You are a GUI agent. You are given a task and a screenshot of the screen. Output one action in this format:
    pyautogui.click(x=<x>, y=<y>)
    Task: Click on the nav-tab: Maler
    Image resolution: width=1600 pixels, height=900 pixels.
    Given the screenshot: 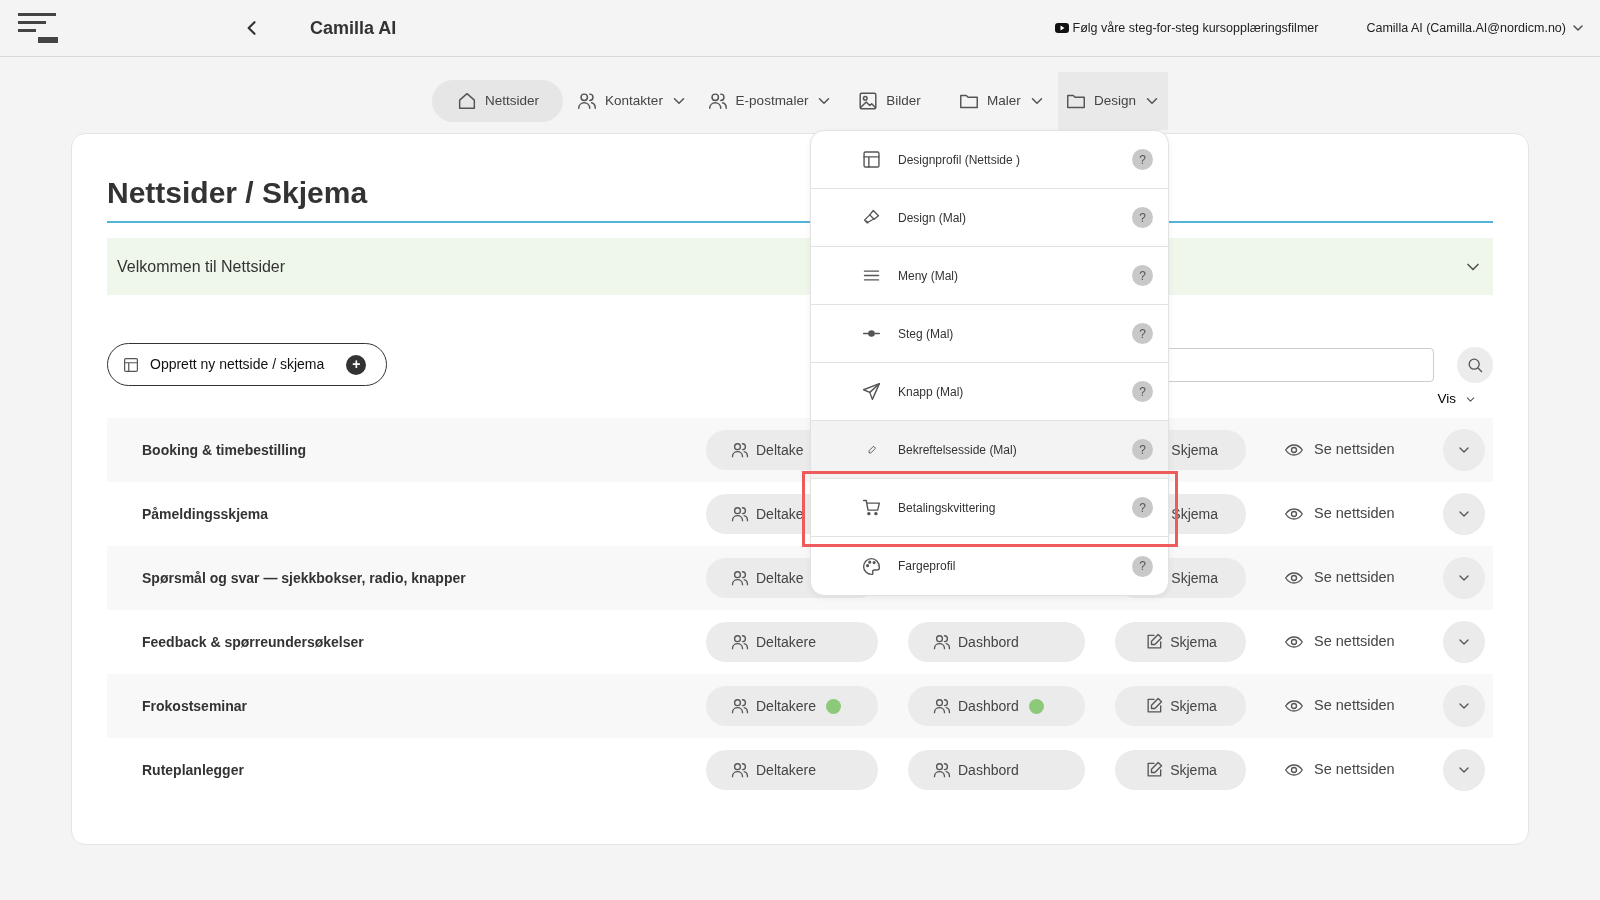 What is the action you would take?
    pyautogui.click(x=1002, y=101)
    